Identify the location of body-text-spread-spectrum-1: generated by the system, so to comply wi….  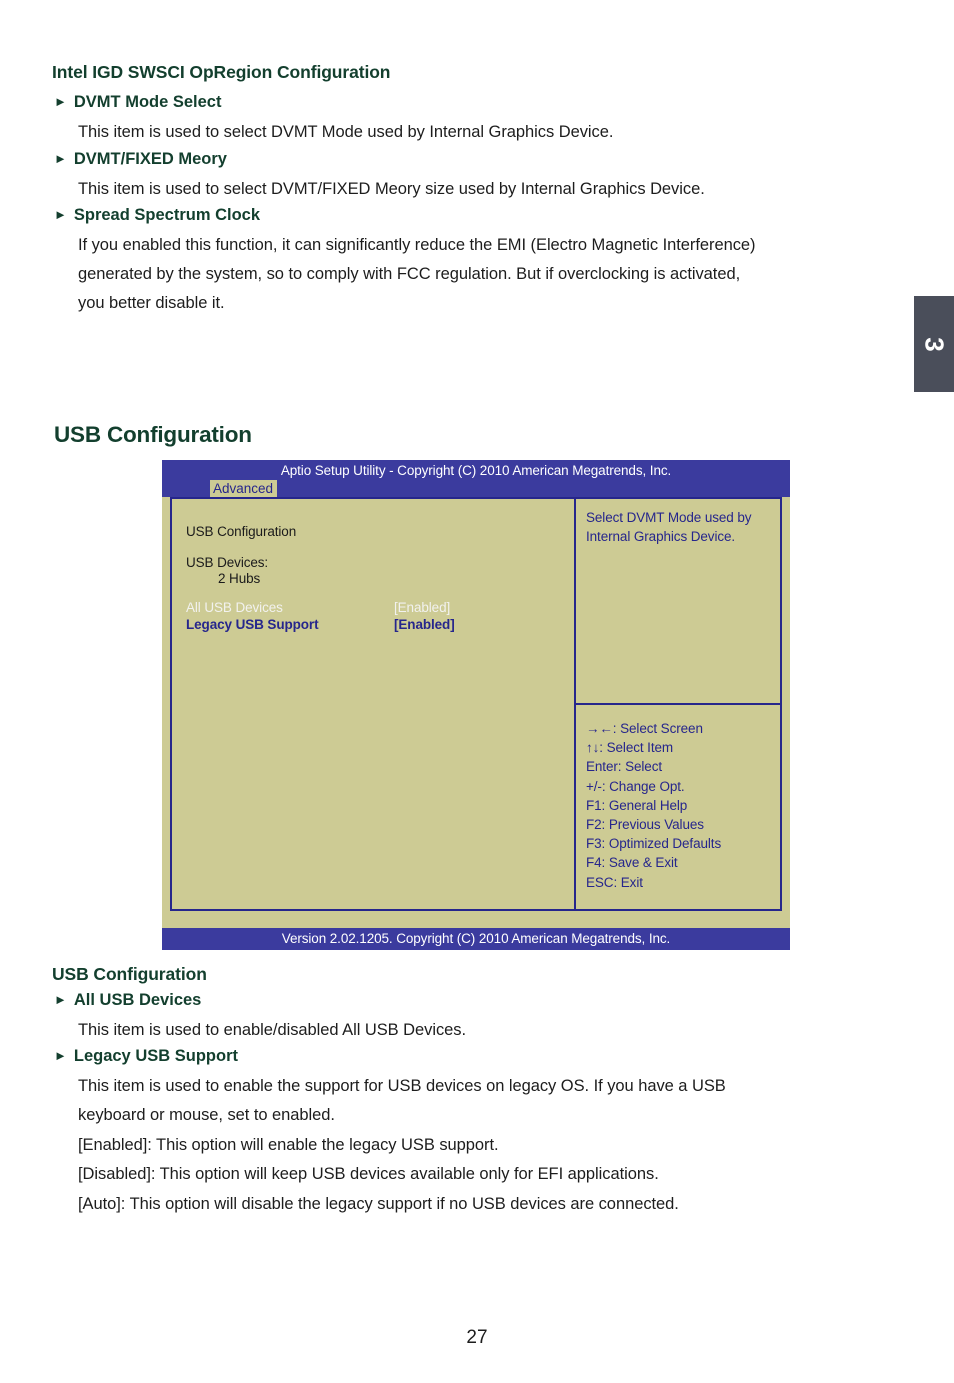
(409, 274).